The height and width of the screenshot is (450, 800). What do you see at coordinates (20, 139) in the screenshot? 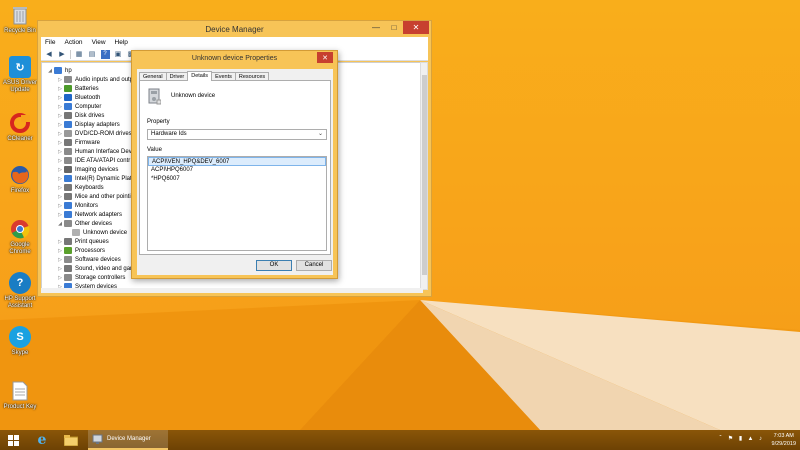
I see `desktop-icon-label: CCleaner` at bounding box center [20, 139].